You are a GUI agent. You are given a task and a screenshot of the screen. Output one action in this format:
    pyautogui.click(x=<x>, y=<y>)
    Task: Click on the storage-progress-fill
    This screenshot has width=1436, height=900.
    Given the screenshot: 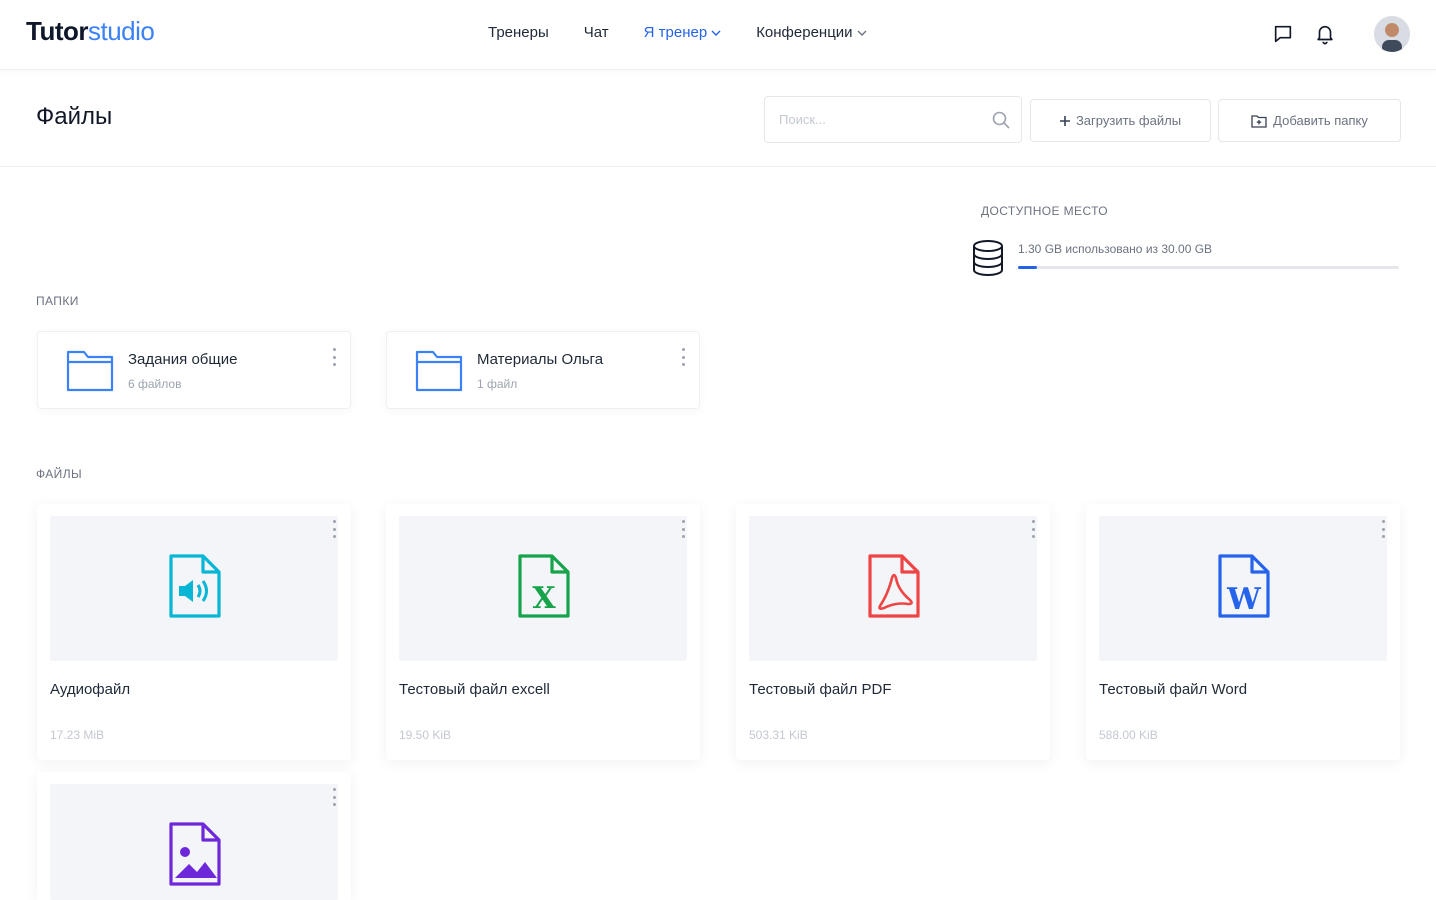 What is the action you would take?
    pyautogui.click(x=1028, y=267)
    